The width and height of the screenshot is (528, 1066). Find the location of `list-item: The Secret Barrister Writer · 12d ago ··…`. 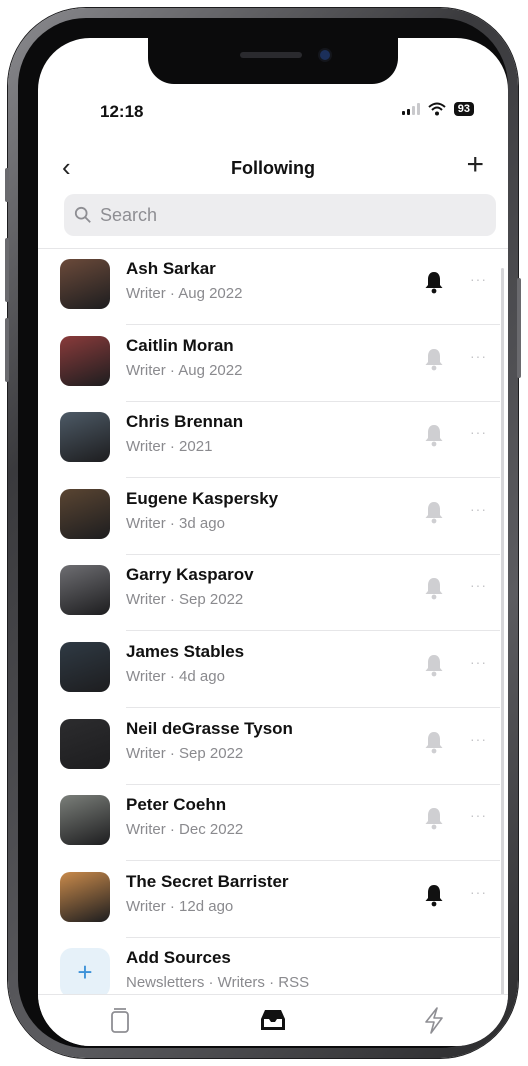

list-item: The Secret Barrister Writer · 12d ago ··… is located at coordinates (269, 900).